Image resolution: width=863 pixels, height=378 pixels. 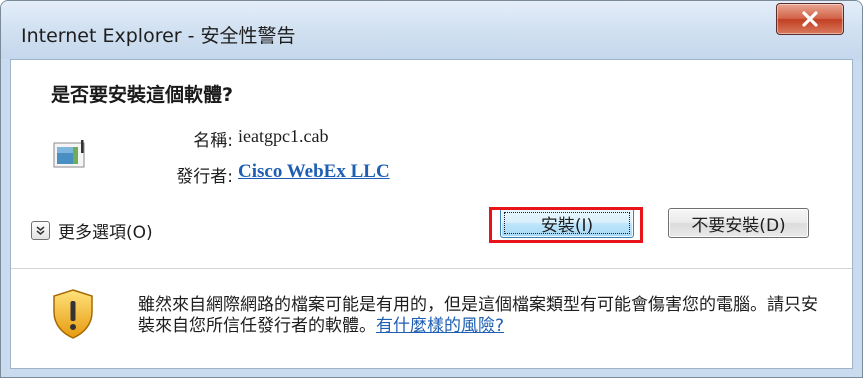 I want to click on name-label: 名稱:, so click(x=213, y=141).